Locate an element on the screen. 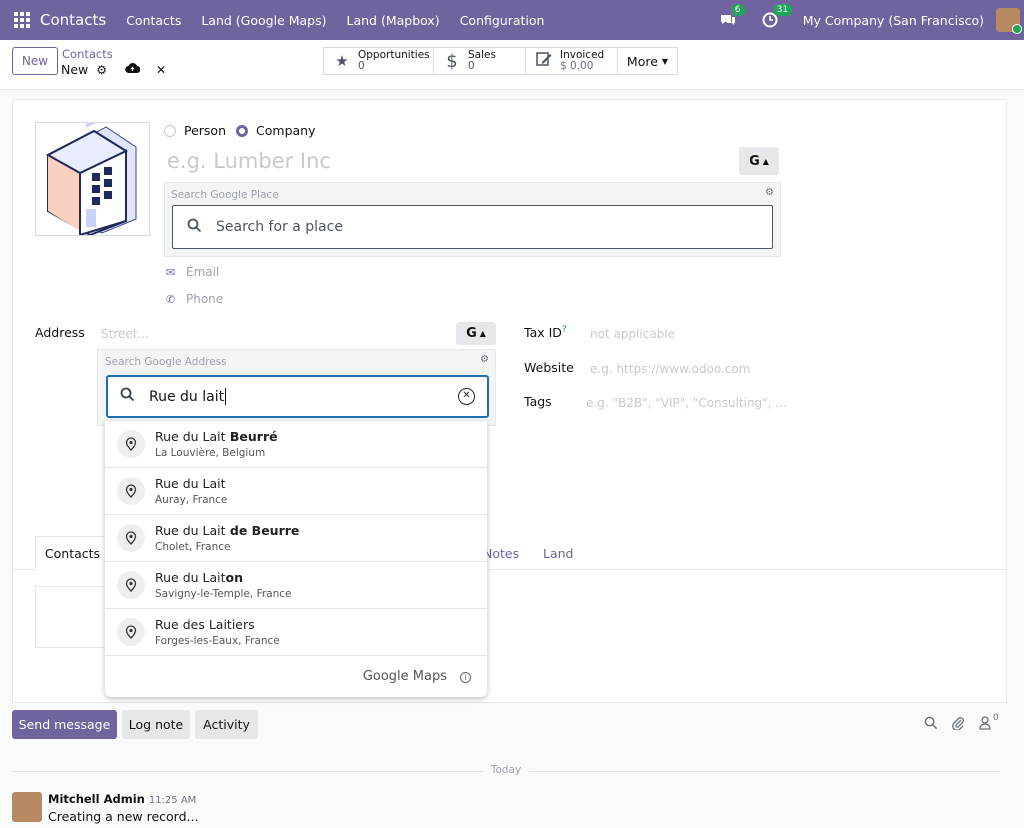 This screenshot has height=828, width=1024. menu-land-mapbox: Land (Mapbox) is located at coordinates (393, 20).